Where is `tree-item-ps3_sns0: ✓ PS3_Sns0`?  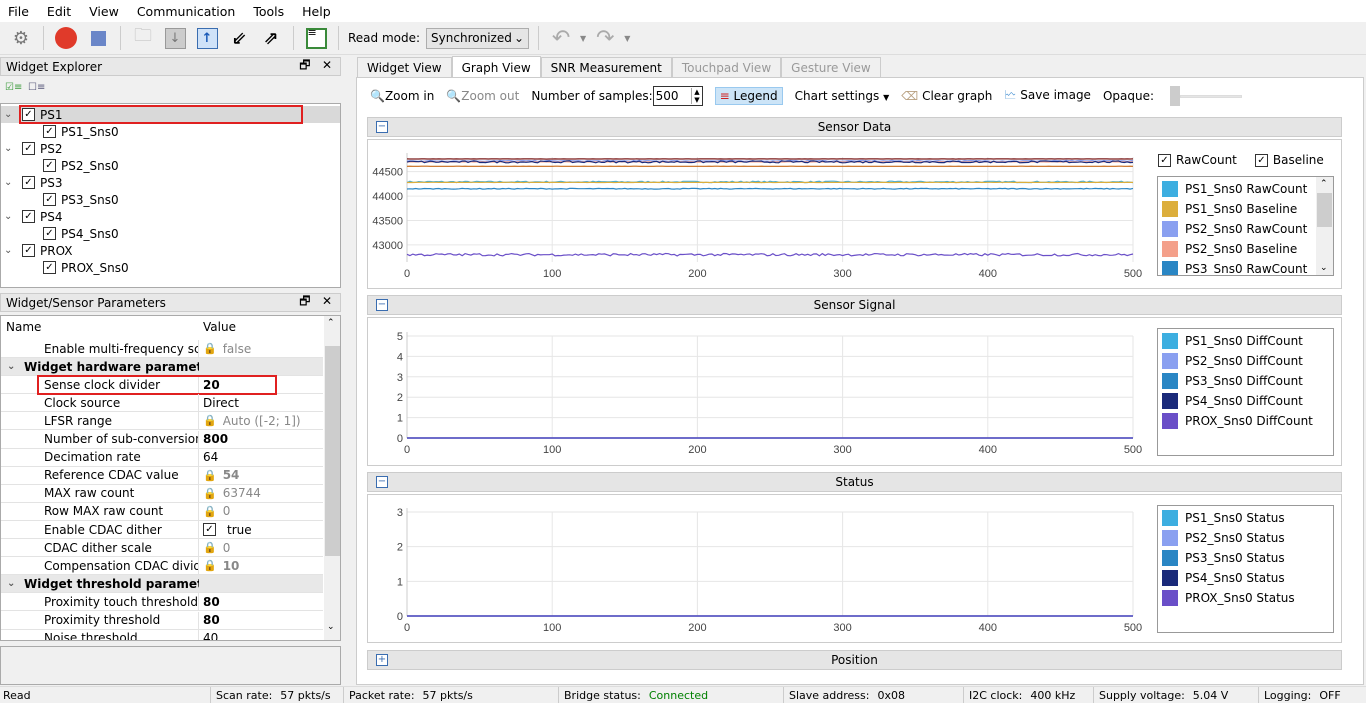 tree-item-ps3_sns0: ✓ PS3_Sns0 is located at coordinates (81, 199).